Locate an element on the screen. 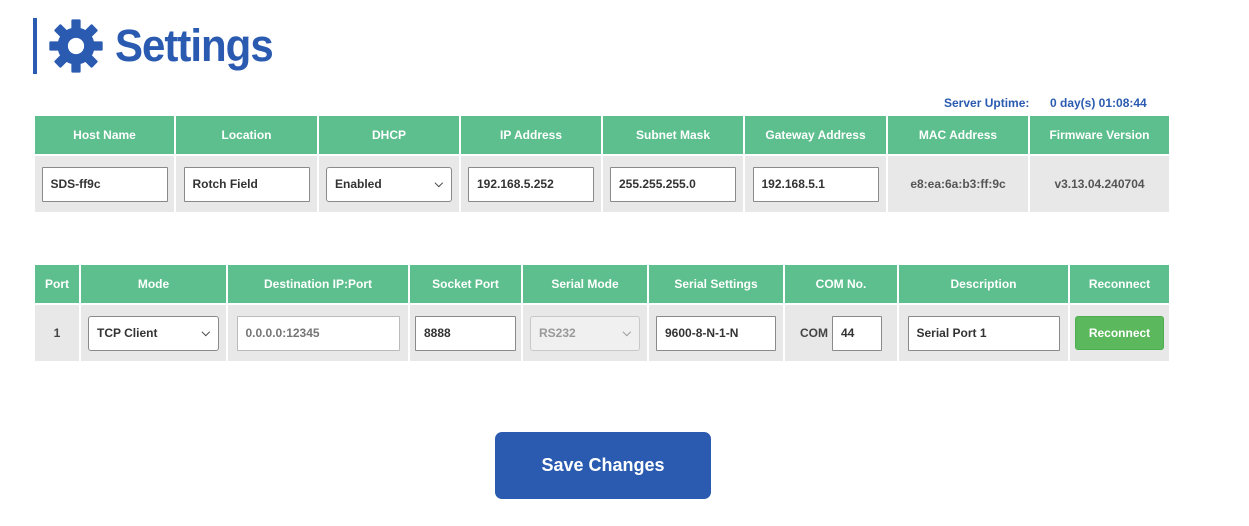 The image size is (1249, 526). description-input is located at coordinates (983, 333).